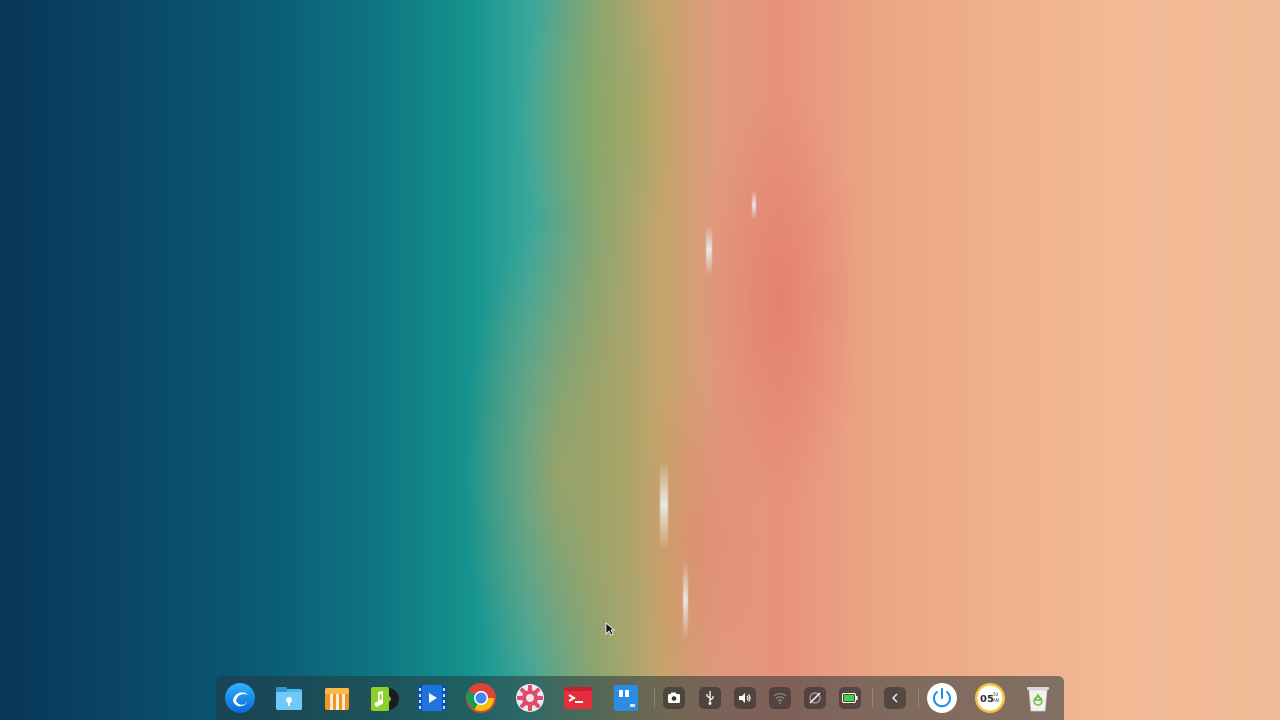  Describe the element at coordinates (815, 698) in the screenshot. I see `network-disabled-icon` at that location.